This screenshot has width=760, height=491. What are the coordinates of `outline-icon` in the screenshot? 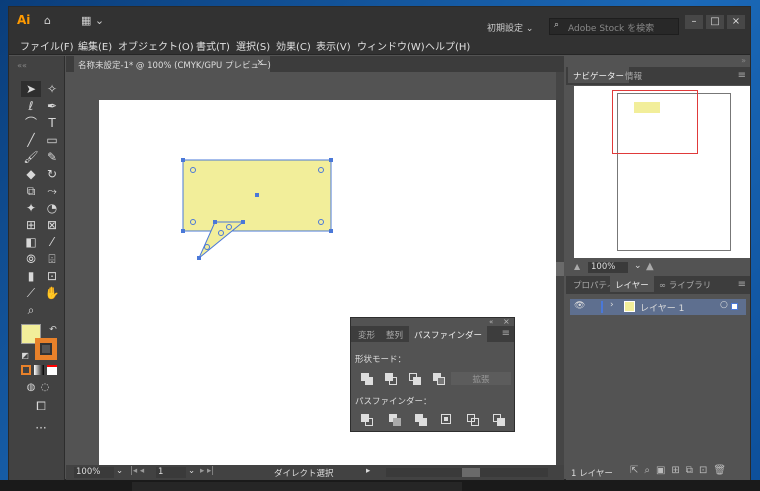 It's located at (473, 420).